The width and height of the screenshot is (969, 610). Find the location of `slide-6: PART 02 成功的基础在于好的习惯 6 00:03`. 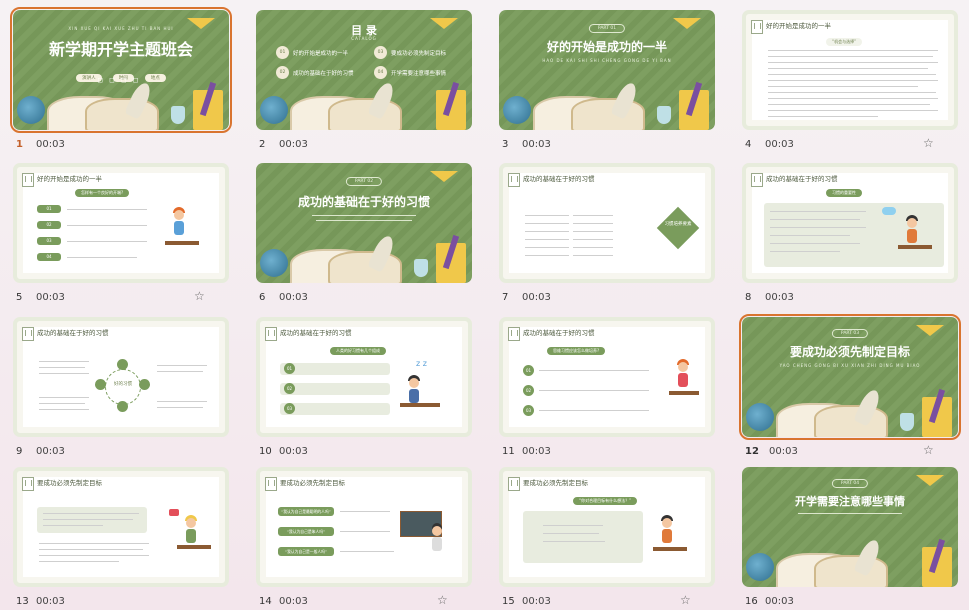

slide-6: PART 02 成功的基础在于好的习惯 6 00:03 is located at coordinates (366, 233).